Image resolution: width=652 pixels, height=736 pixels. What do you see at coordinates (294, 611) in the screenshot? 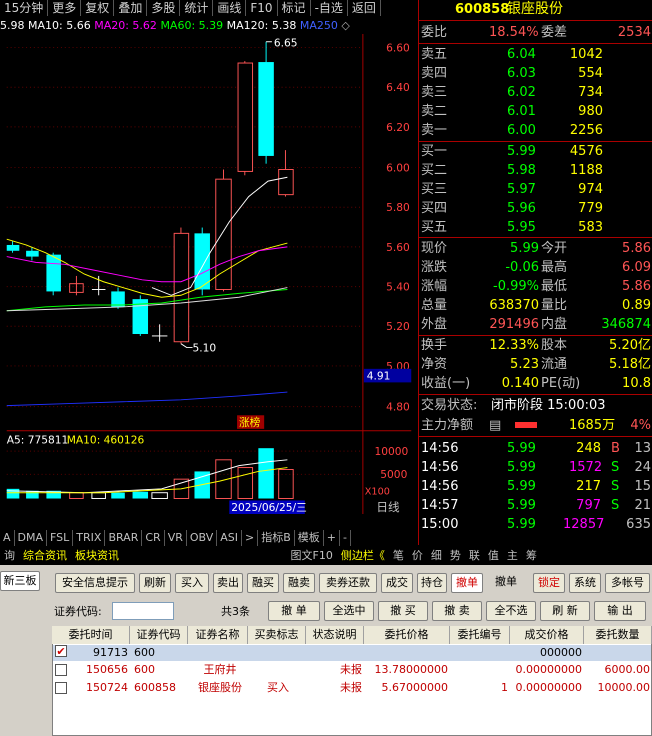
I see `cancel-selected-button: 撤 单` at bounding box center [294, 611].